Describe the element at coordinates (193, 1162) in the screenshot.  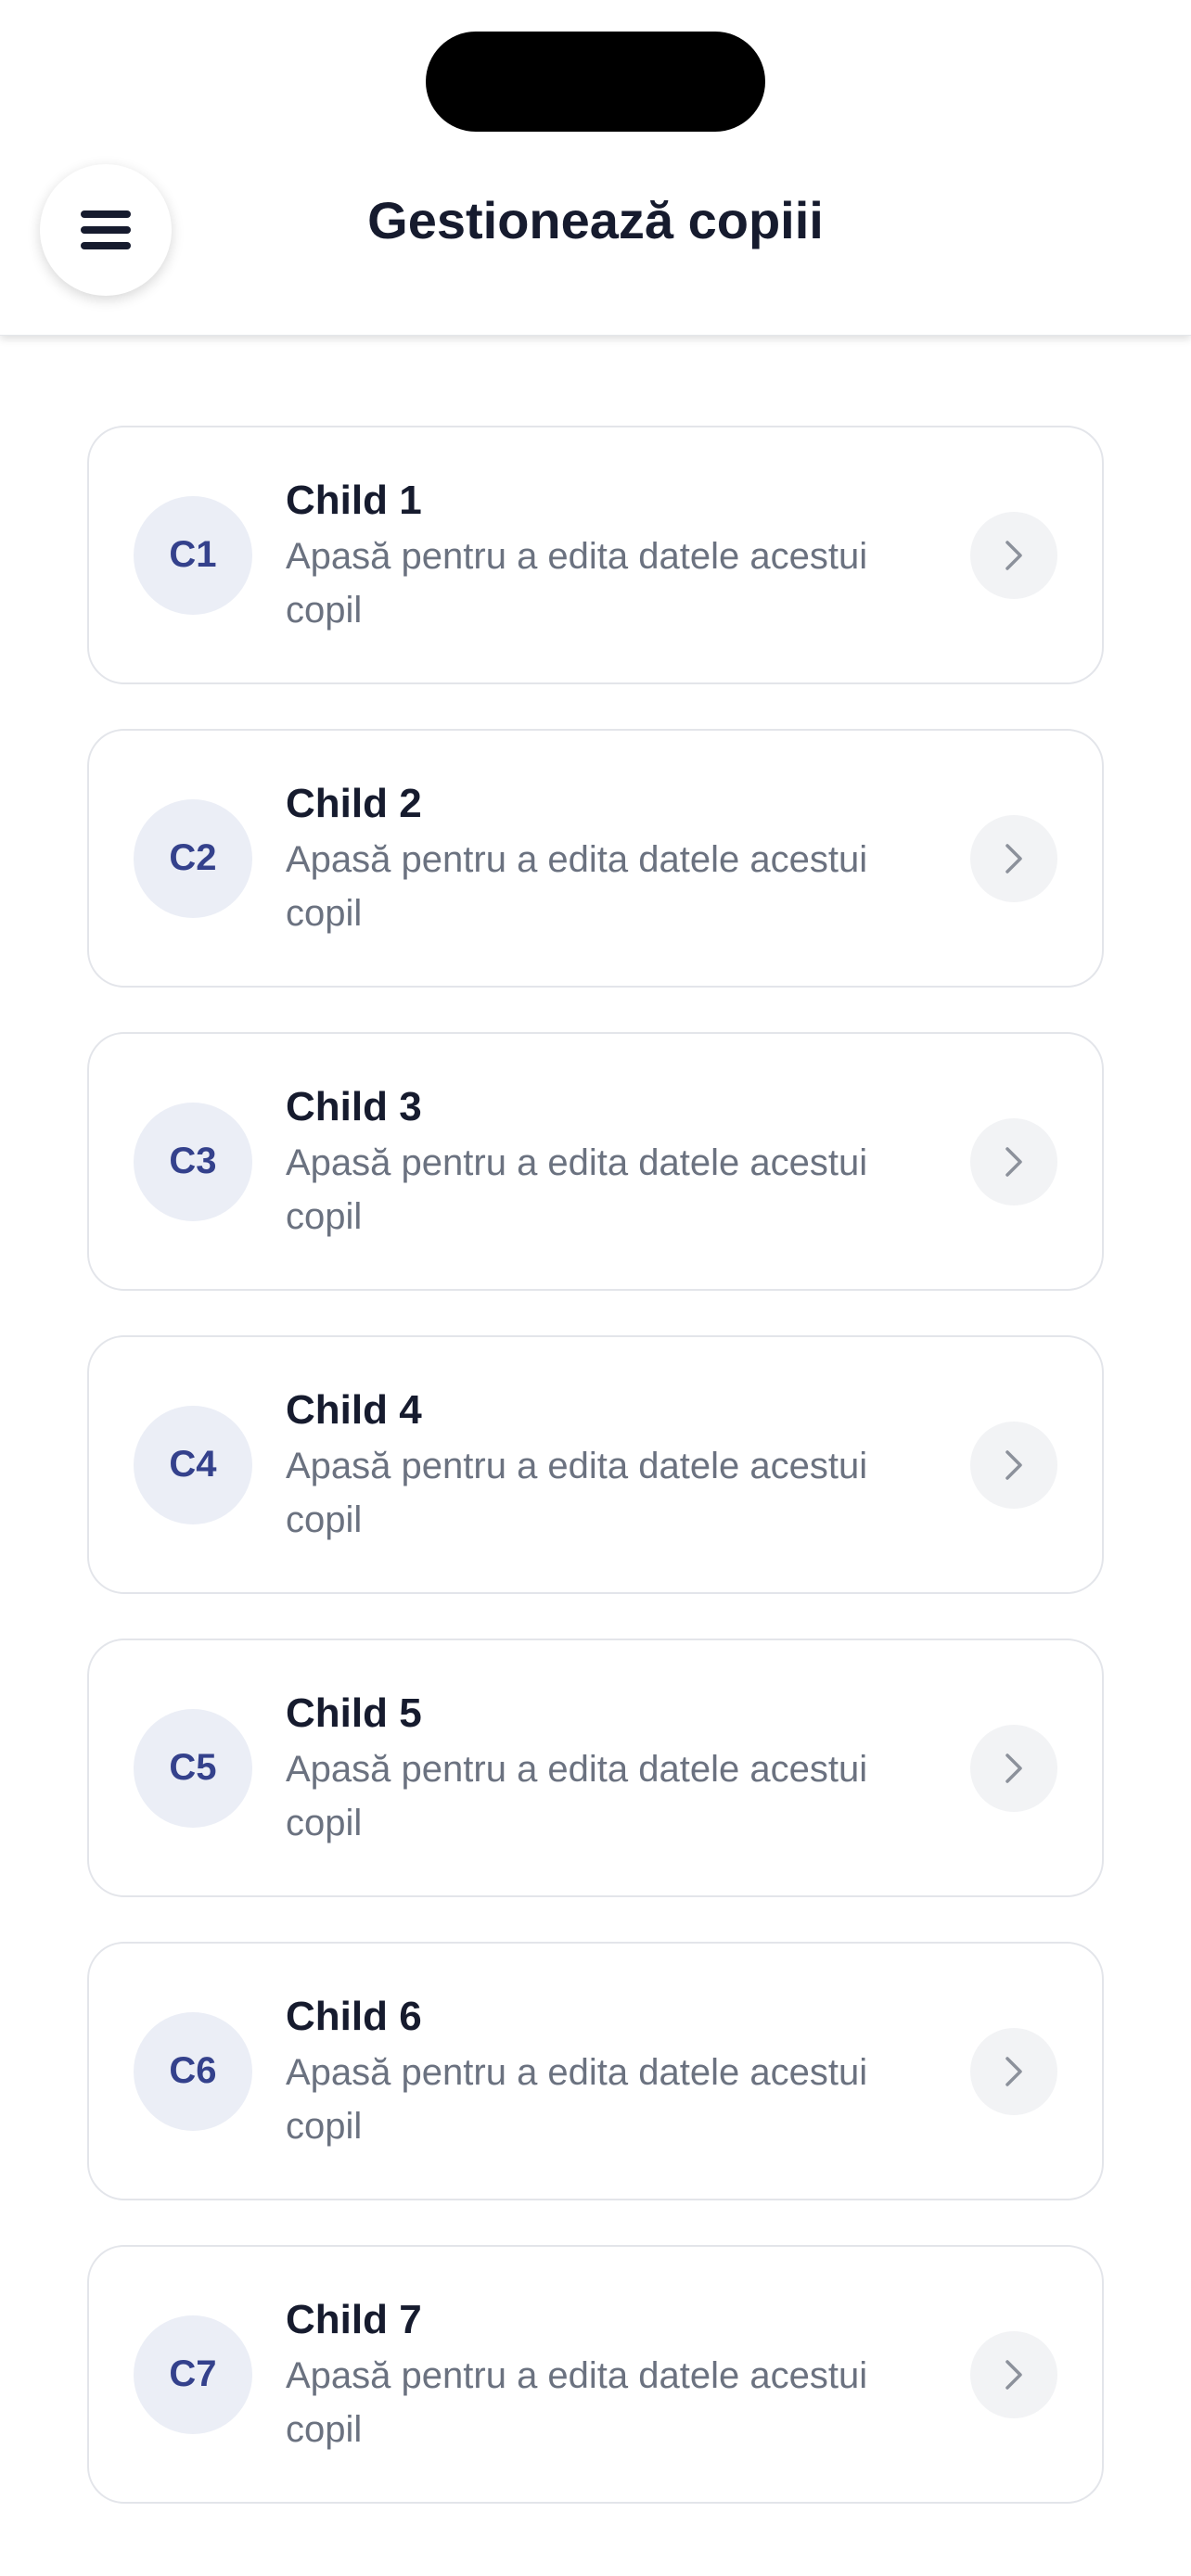
I see `child-avatar: C3` at that location.